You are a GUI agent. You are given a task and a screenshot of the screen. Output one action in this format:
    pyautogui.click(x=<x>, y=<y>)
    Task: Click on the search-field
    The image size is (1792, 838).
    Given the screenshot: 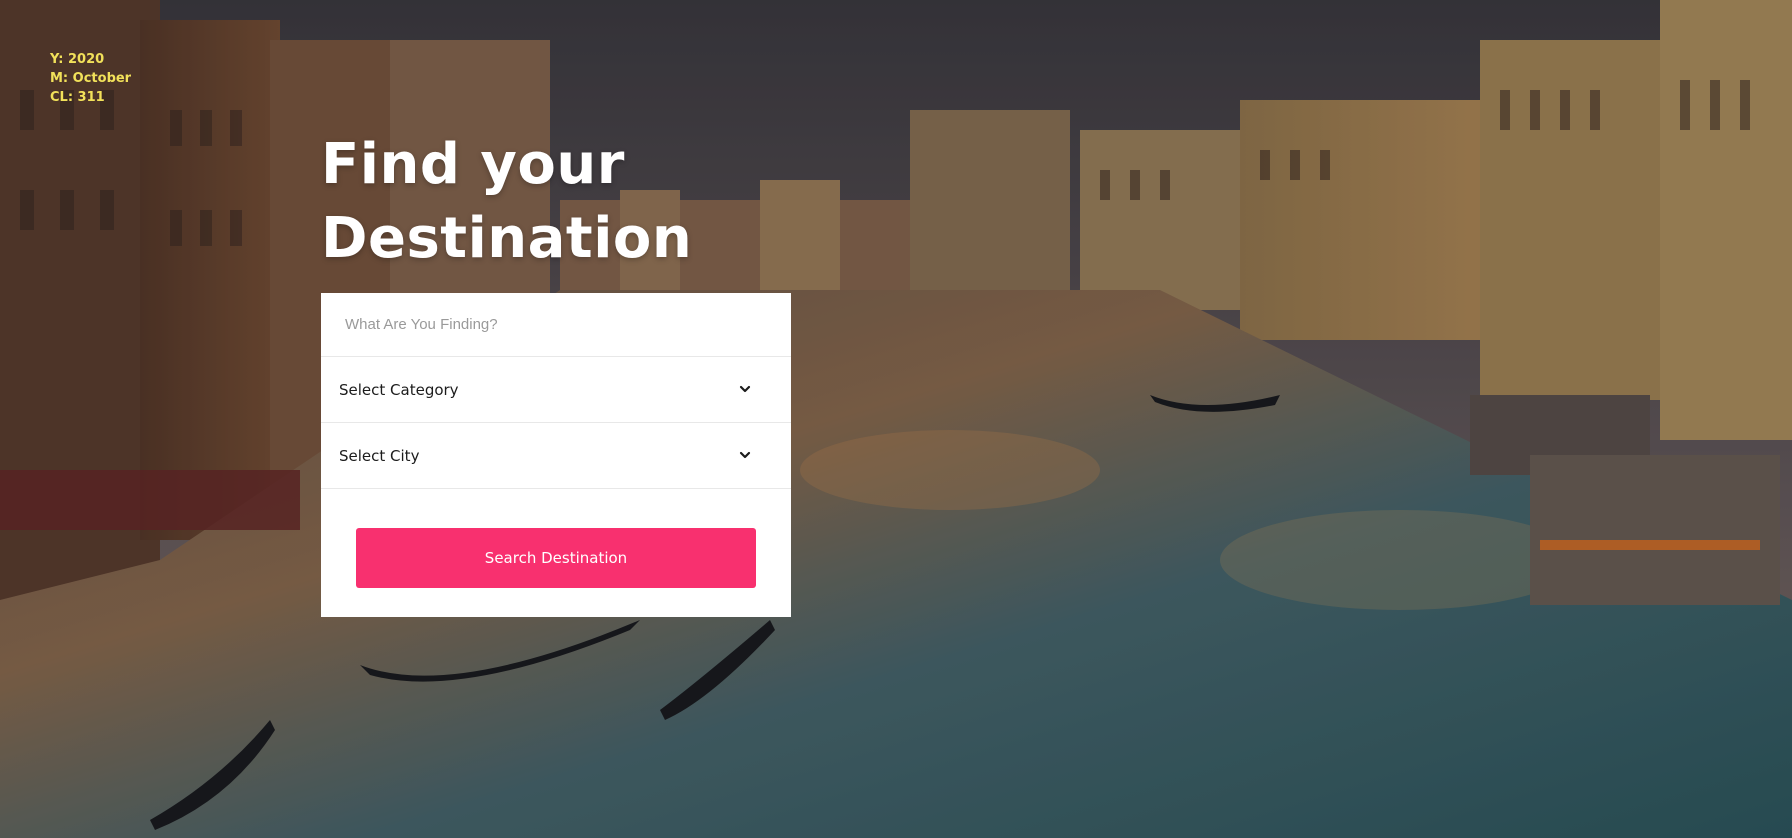 What is the action you would take?
    pyautogui.click(x=556, y=325)
    